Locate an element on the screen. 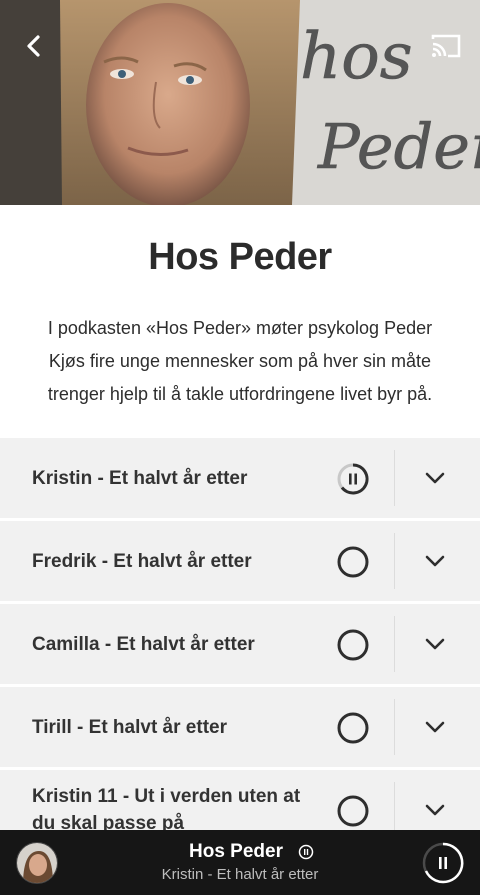 Image resolution: width=480 pixels, height=895 pixels. episode-row: Kristin - Et halvt år etter is located at coordinates (240, 478).